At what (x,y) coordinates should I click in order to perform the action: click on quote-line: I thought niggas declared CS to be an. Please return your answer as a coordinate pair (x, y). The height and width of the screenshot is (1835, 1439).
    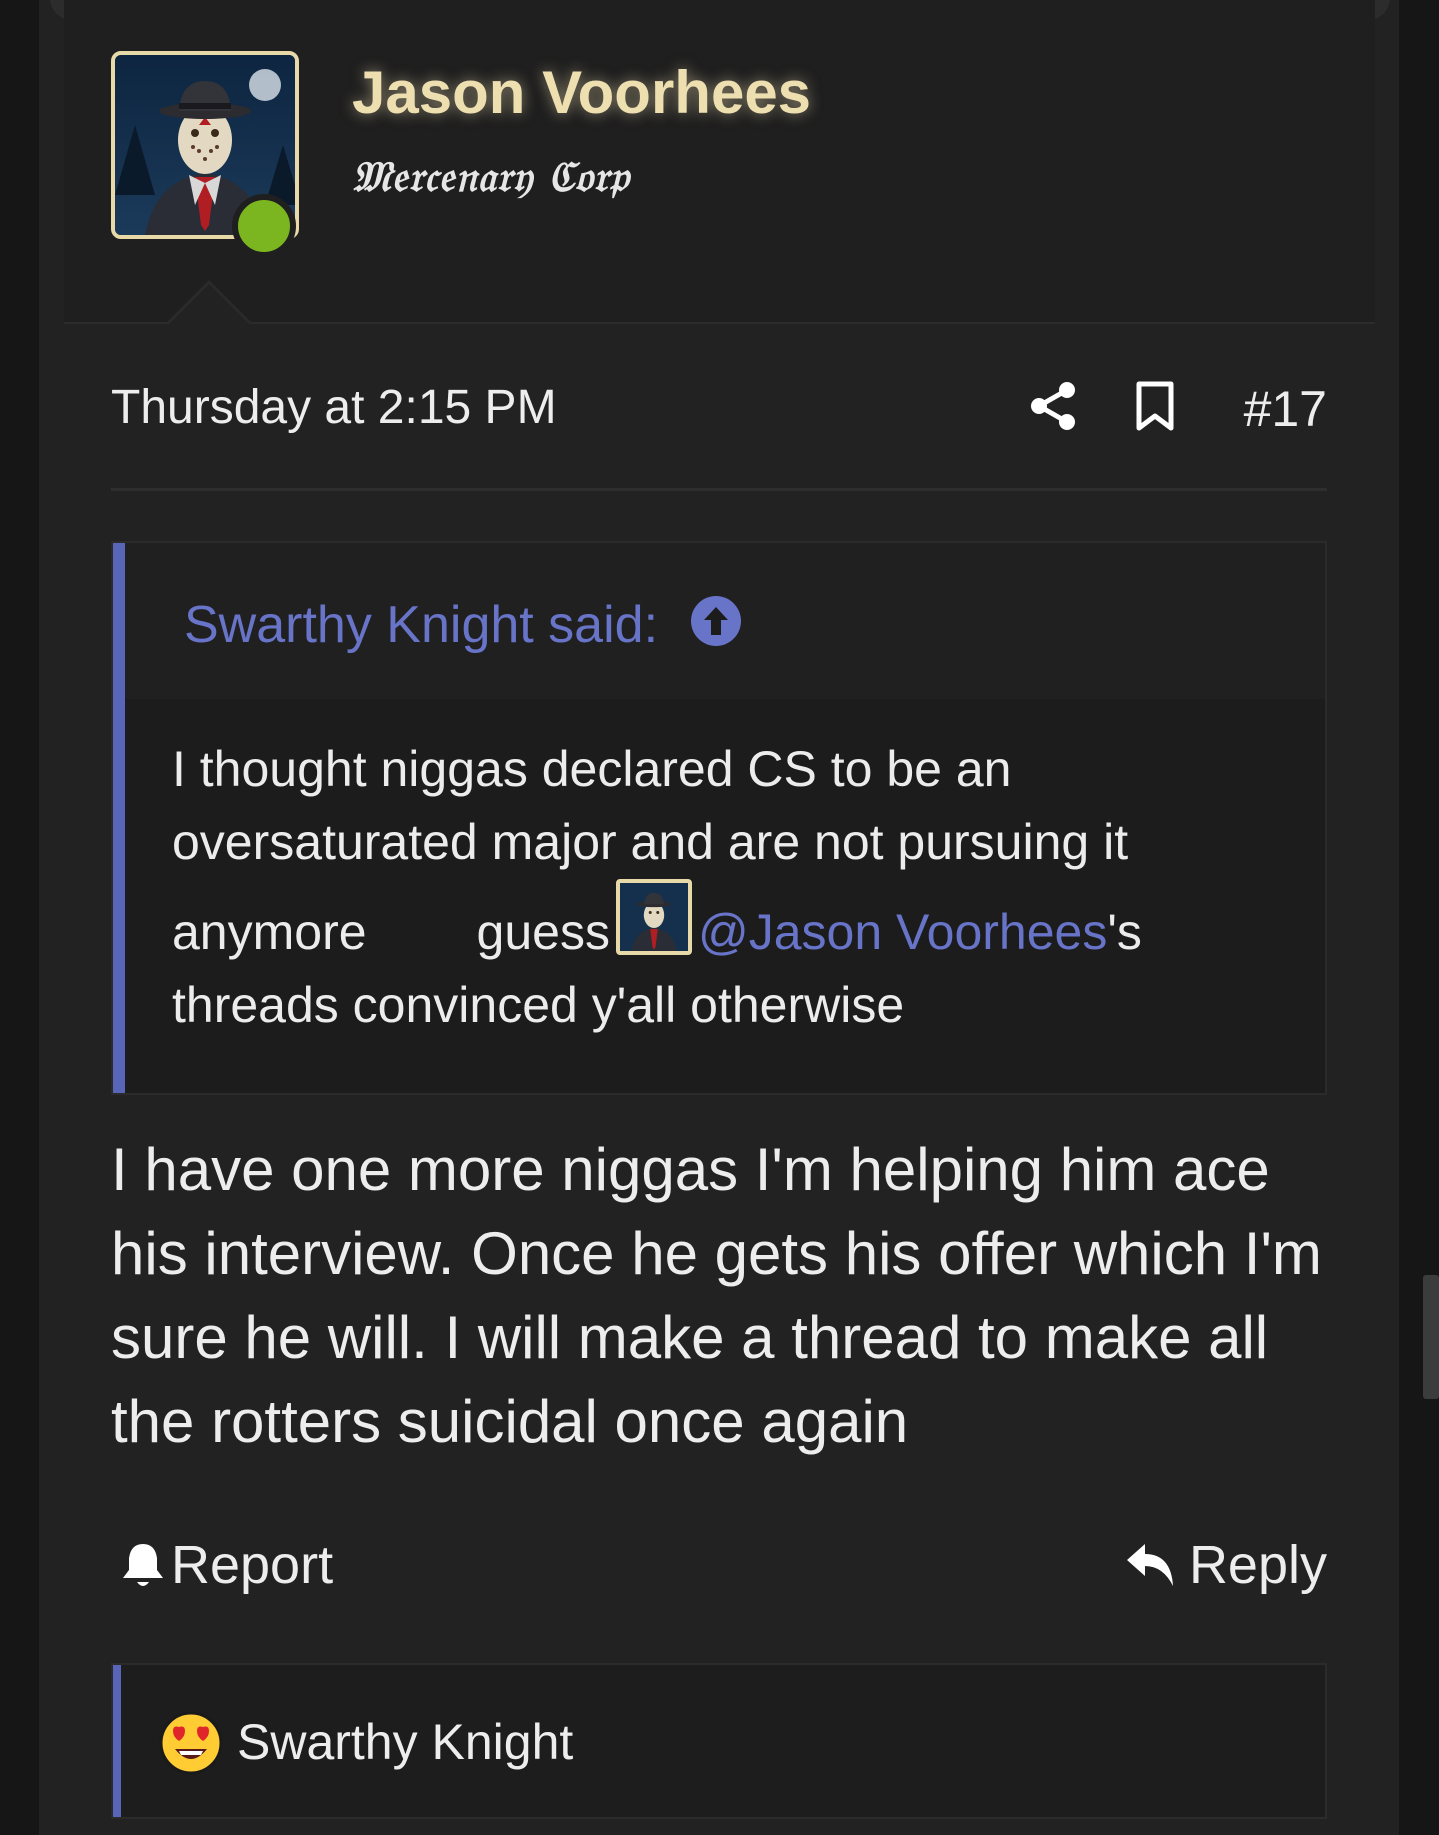
    Looking at the image, I should click on (592, 769).